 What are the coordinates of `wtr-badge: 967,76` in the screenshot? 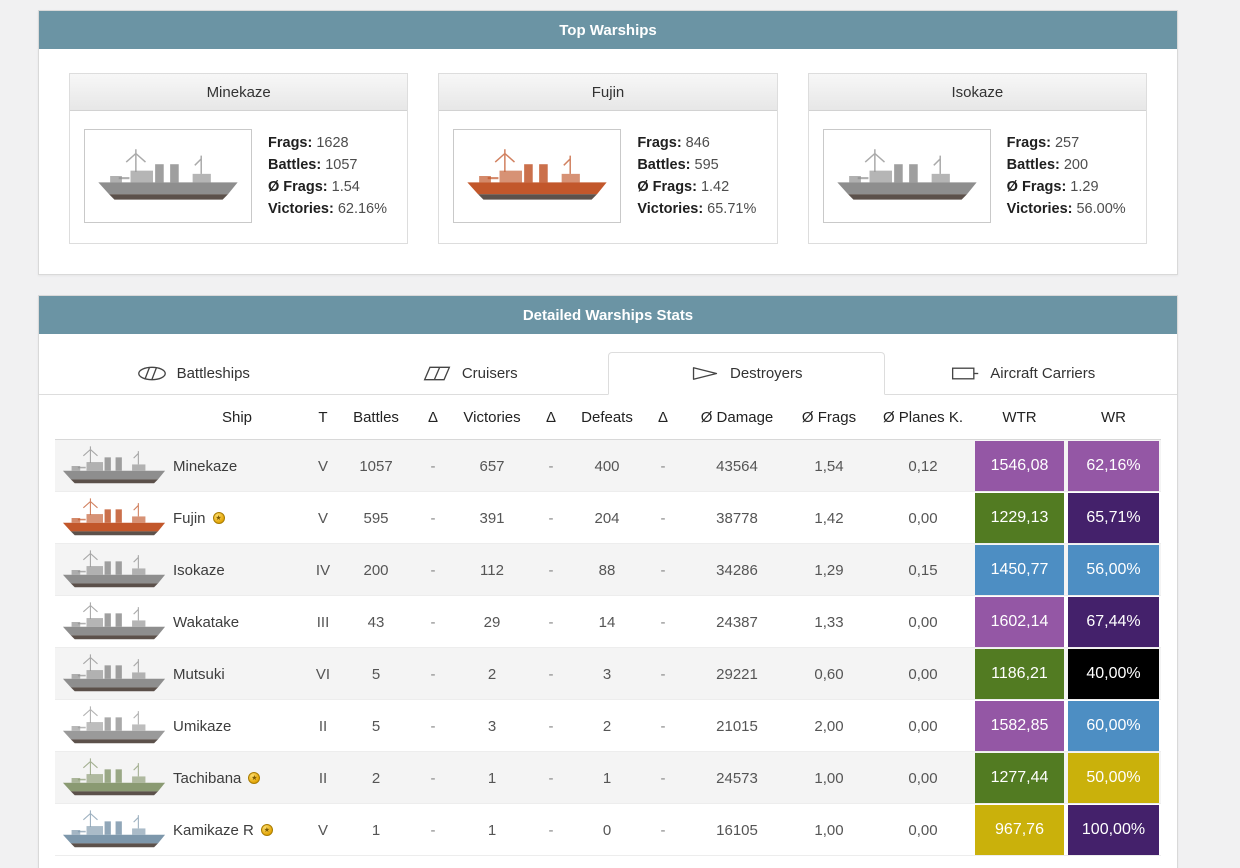 It's located at (1019, 830).